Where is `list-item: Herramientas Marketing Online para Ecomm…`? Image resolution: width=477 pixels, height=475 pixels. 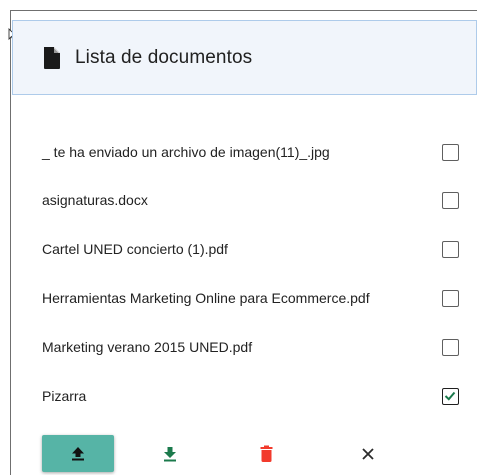
list-item: Herramientas Marketing Online para Ecomm… is located at coordinates (238, 298).